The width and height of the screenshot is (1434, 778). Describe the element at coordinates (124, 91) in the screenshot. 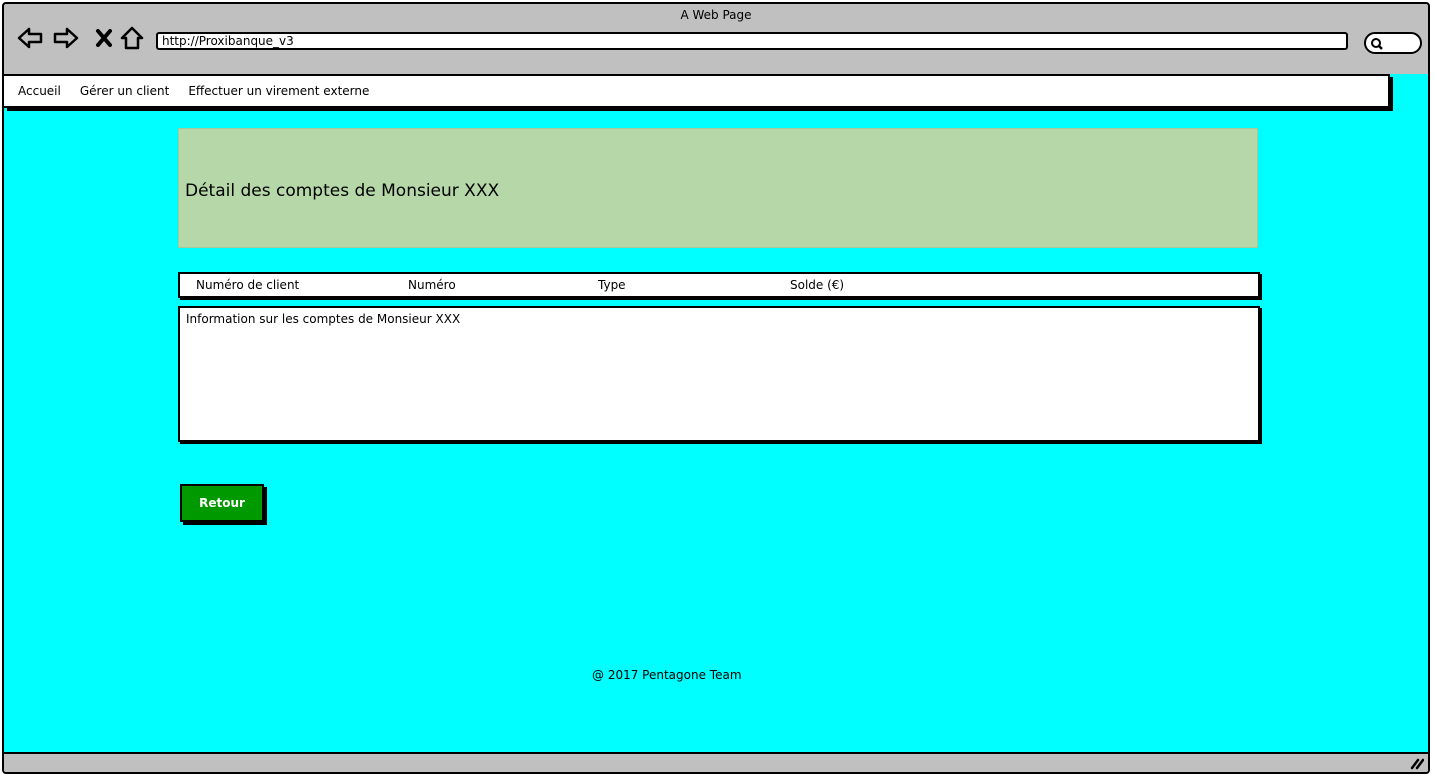

I see `nav-item-gerer-client: Gérer un client` at that location.